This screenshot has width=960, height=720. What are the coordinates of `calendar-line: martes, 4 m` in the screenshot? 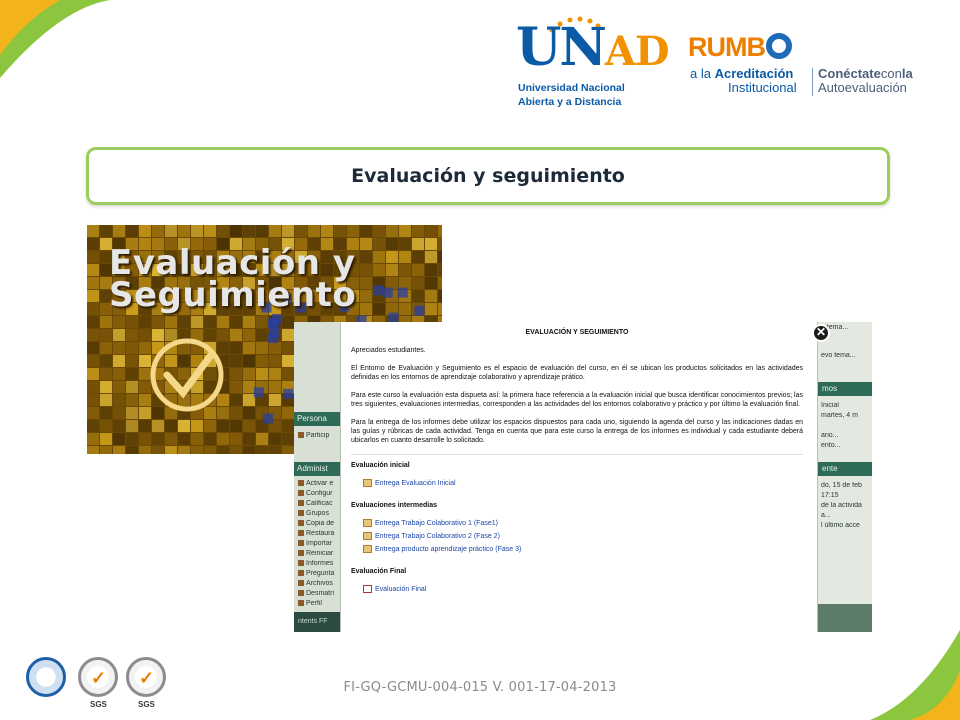 It's located at (839, 415).